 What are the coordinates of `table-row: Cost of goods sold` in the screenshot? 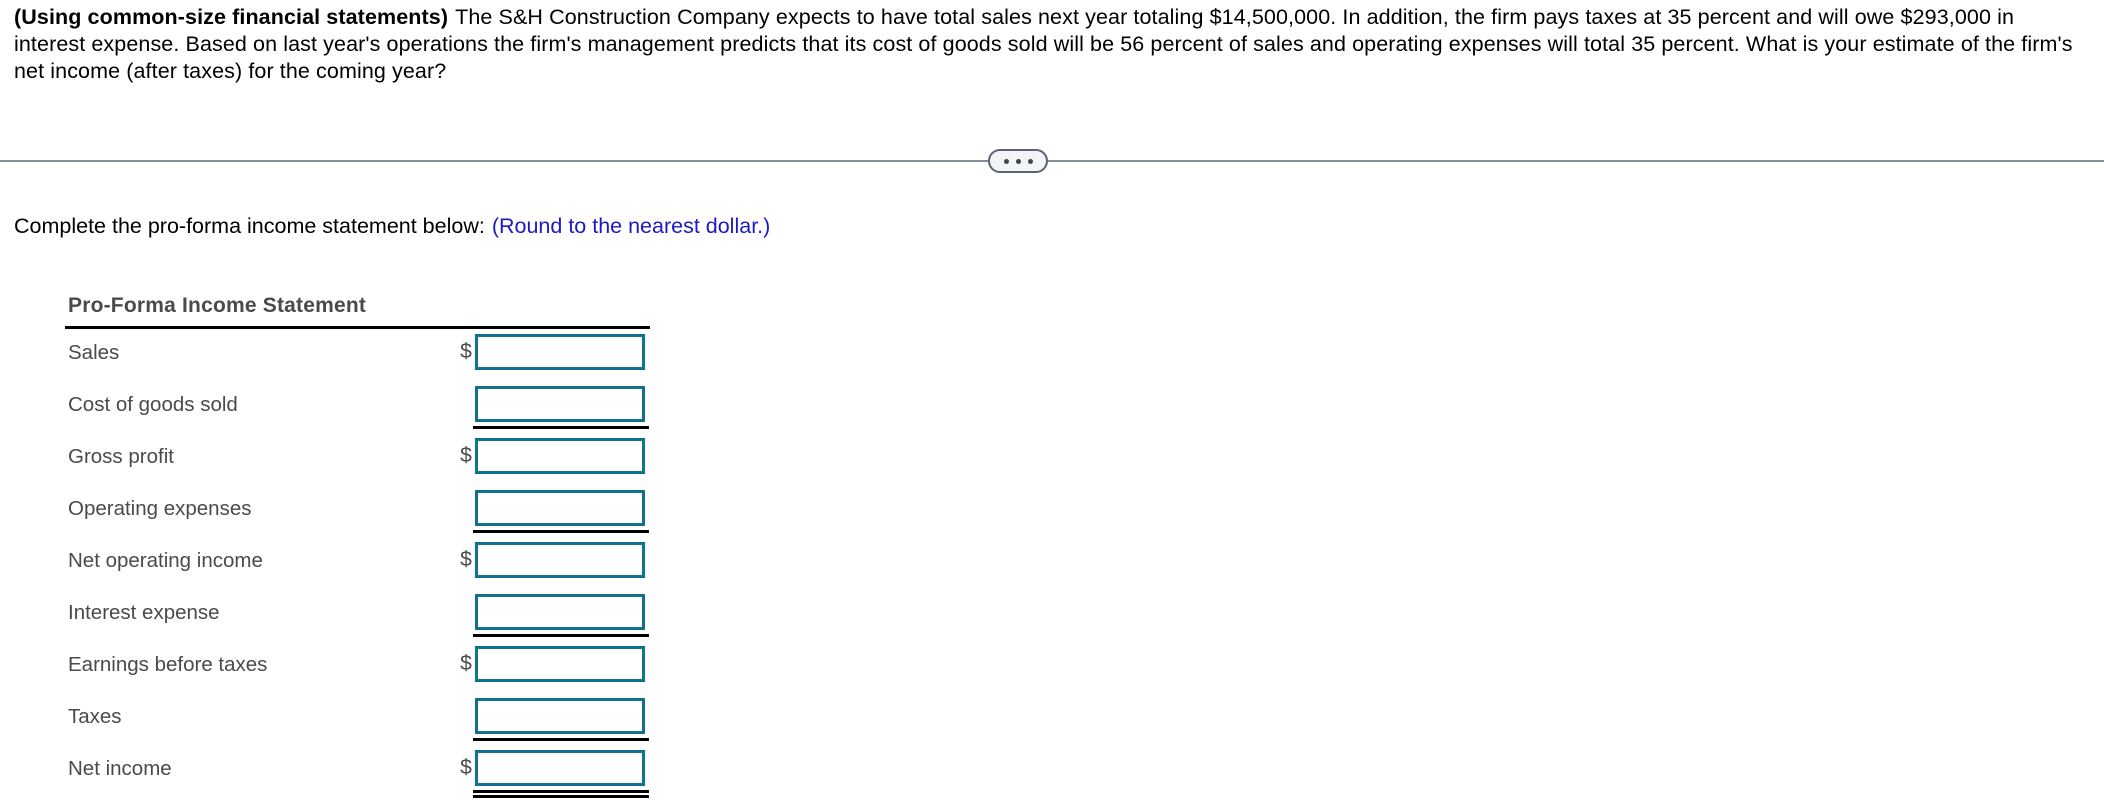 It's located at (360, 407).